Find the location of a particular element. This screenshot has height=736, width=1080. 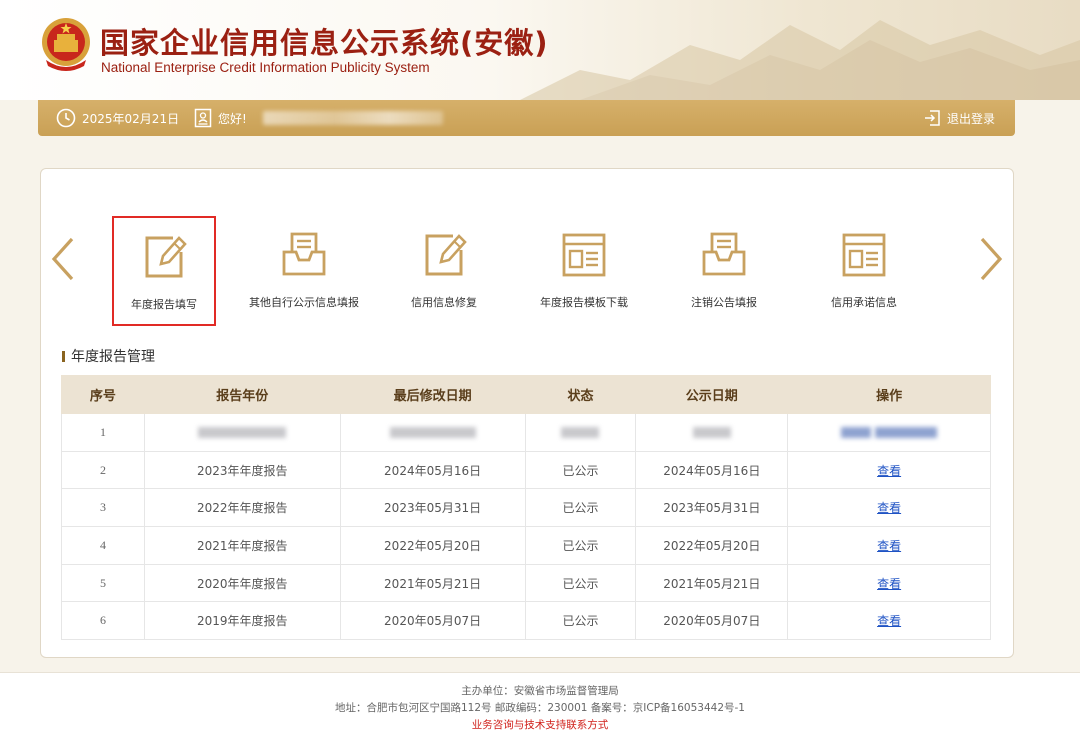

cell-index: 1 is located at coordinates (103, 432).